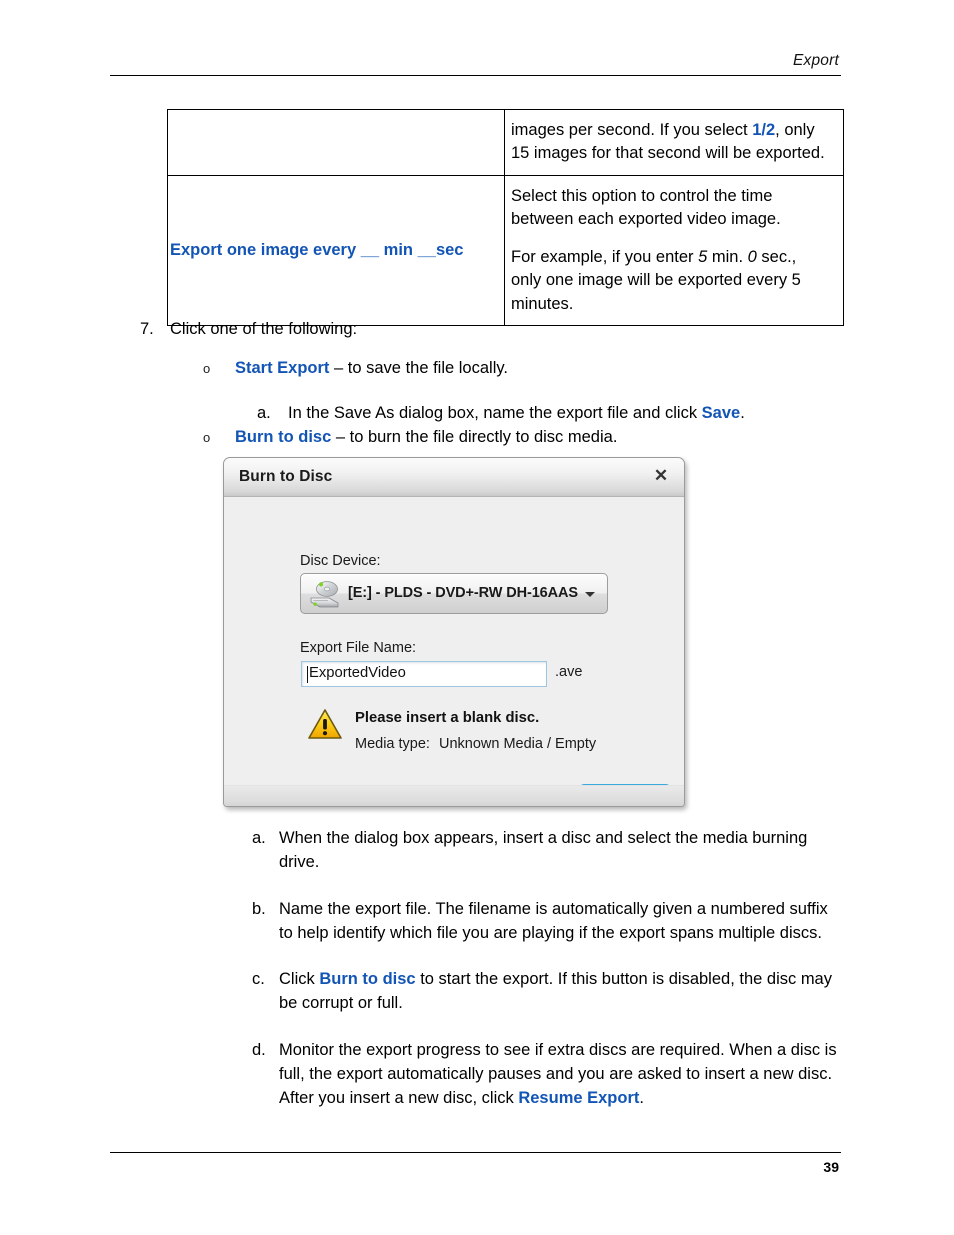 This screenshot has height=1235, width=954. What do you see at coordinates (578, 1098) in the screenshot?
I see `link-resume-export: Resume Export` at bounding box center [578, 1098].